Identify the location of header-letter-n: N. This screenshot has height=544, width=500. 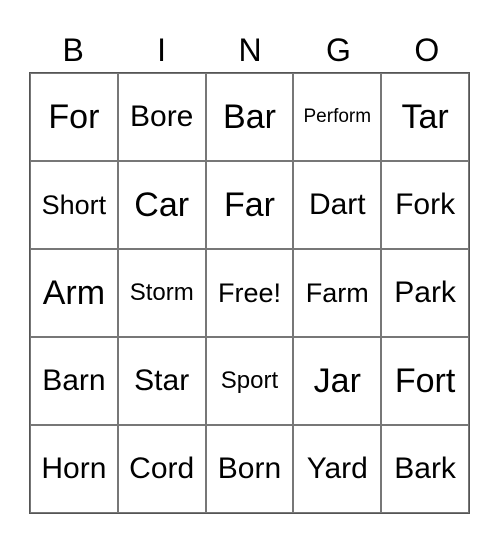
(250, 50).